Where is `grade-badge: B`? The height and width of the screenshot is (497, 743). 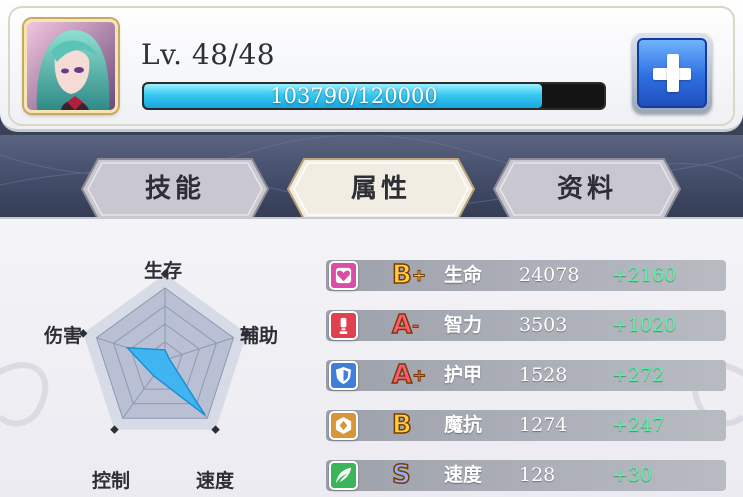 grade-badge: B is located at coordinates (401, 425).